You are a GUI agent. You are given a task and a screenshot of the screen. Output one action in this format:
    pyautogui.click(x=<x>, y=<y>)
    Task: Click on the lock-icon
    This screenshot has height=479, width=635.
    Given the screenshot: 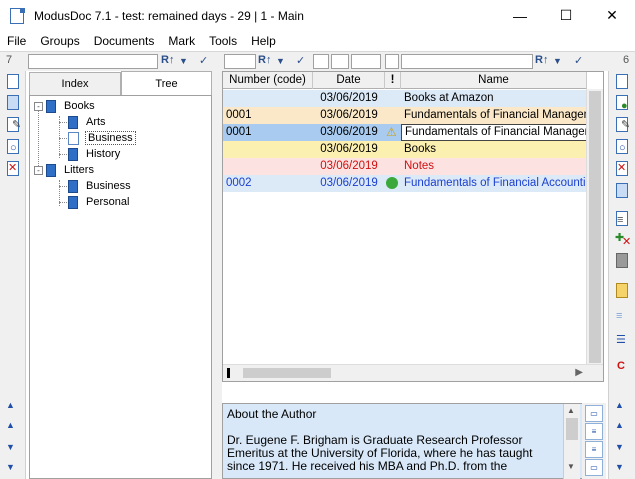 What is the action you would take?
    pyautogui.click(x=622, y=261)
    